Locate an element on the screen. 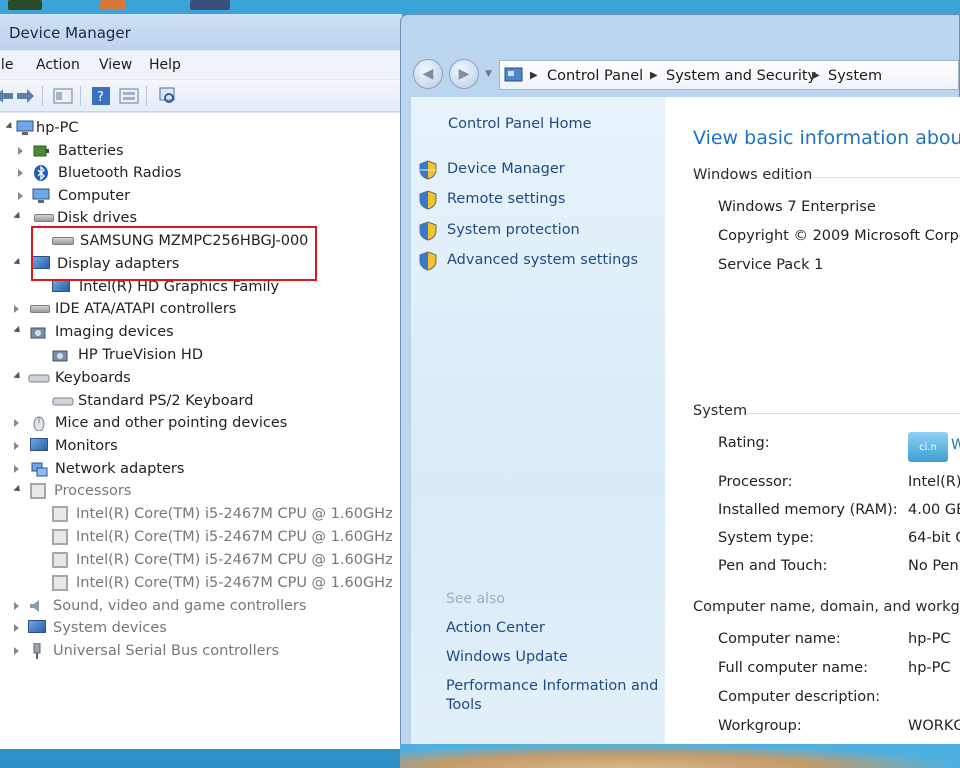 This screenshot has height=768, width=960. scan-hardware-button is located at coordinates (167, 96).